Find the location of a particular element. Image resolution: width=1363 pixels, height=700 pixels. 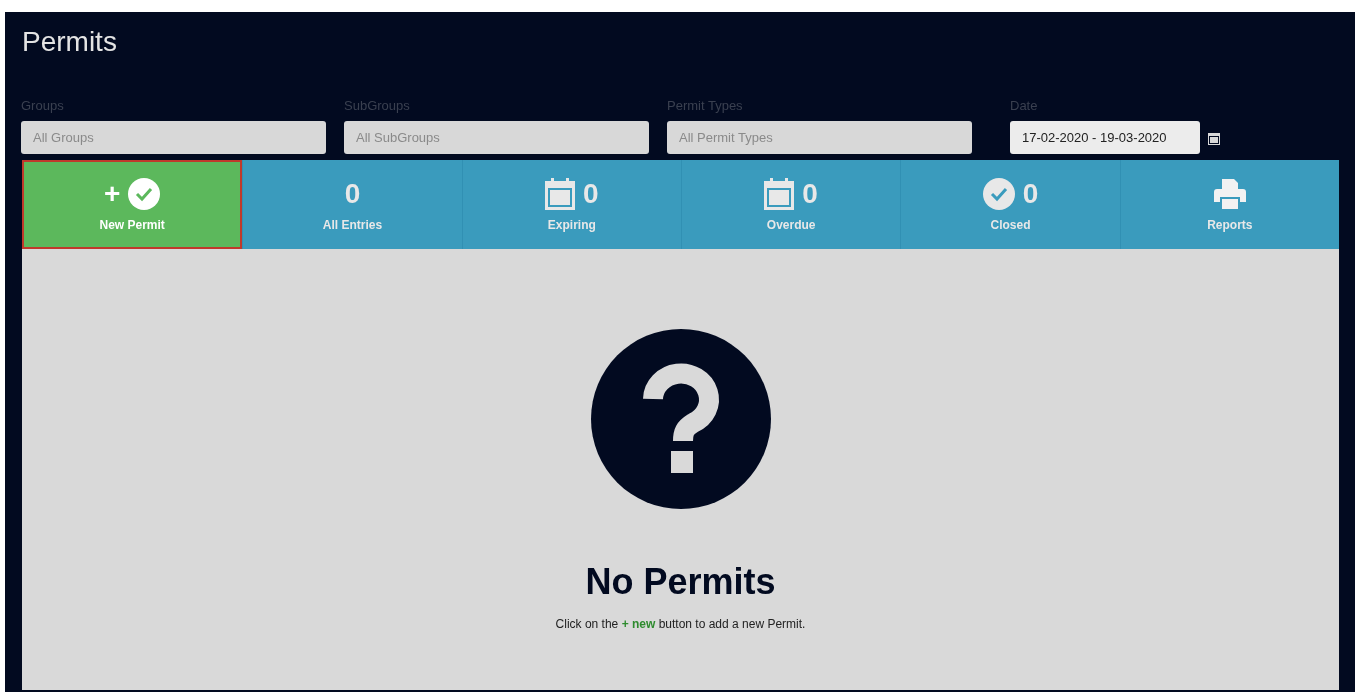

filter-label: SubGroups is located at coordinates (377, 105).